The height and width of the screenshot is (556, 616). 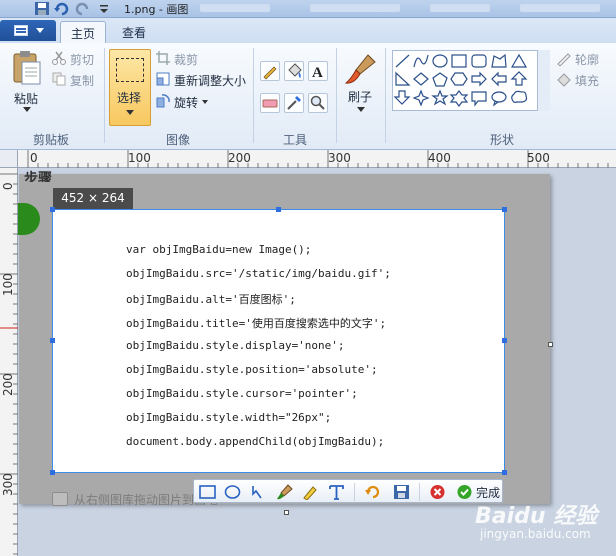 I want to click on color-picker-tool, so click(x=294, y=103).